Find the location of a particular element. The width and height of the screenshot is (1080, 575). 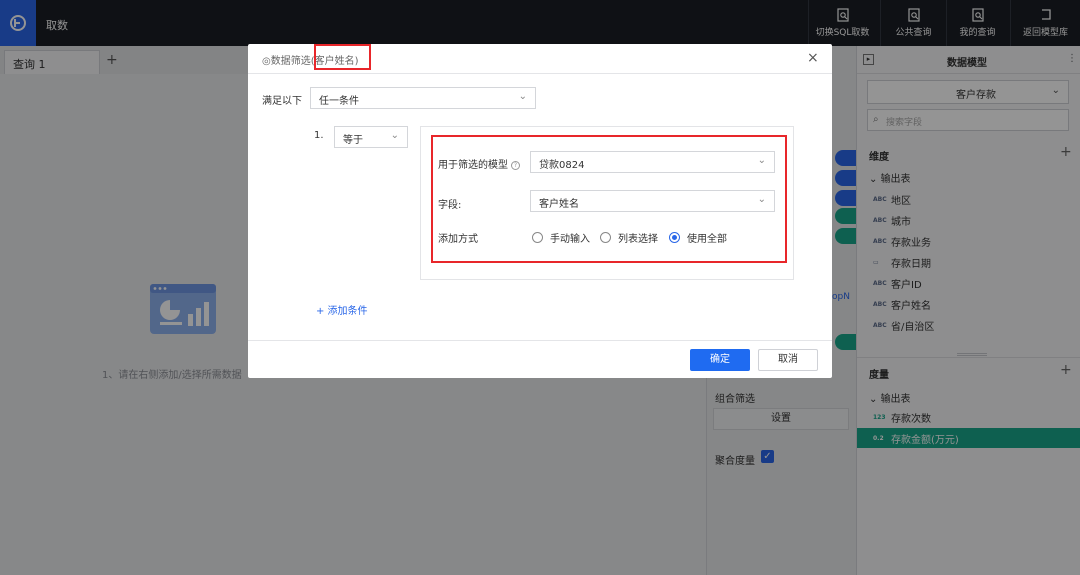

annotation-highlight-title is located at coordinates (342, 57).